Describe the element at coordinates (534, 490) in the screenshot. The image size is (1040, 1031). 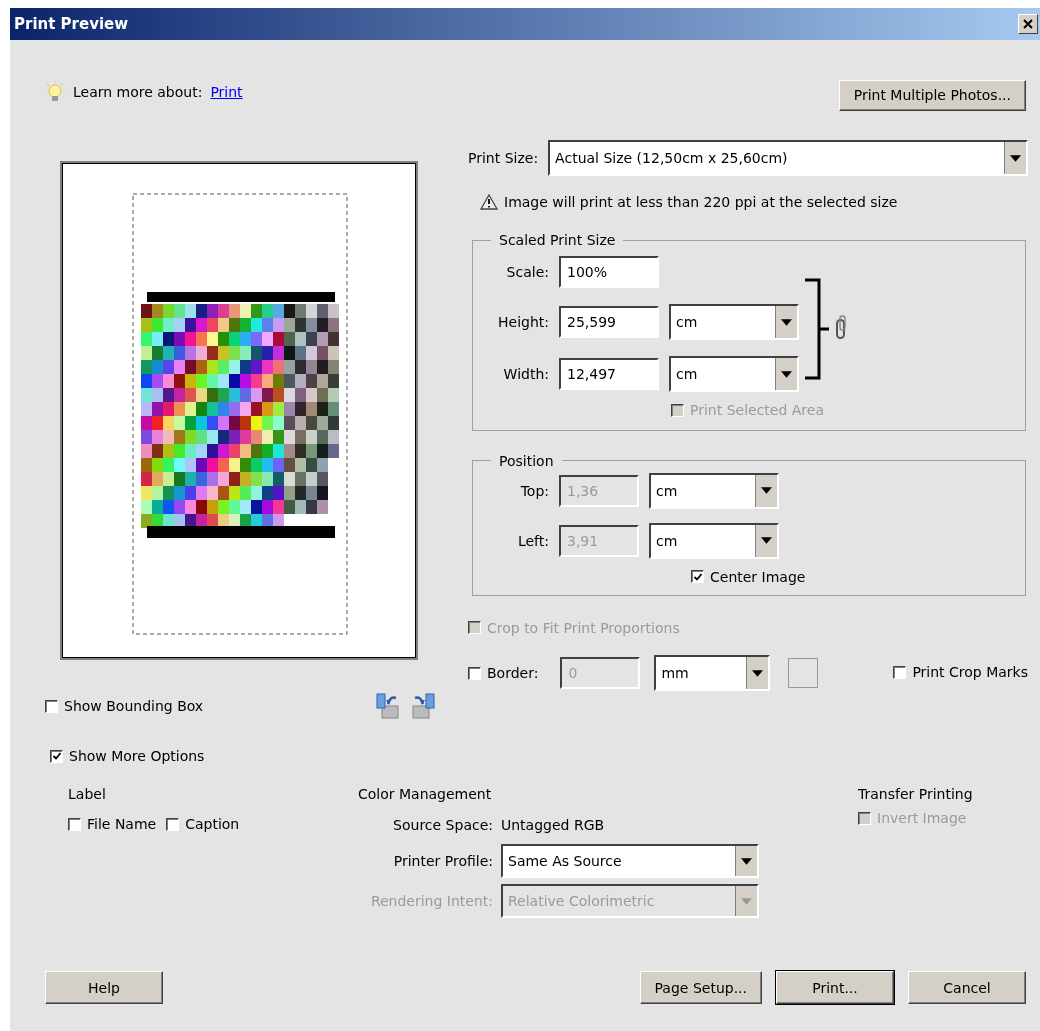
I see `top-label: Top:` at that location.